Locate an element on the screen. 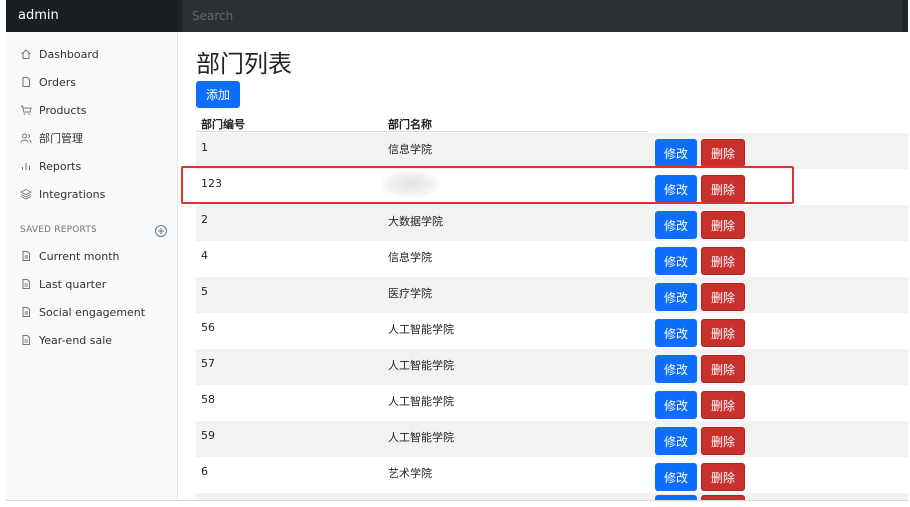 The image size is (910, 507). department-id: 57 is located at coordinates (208, 363).